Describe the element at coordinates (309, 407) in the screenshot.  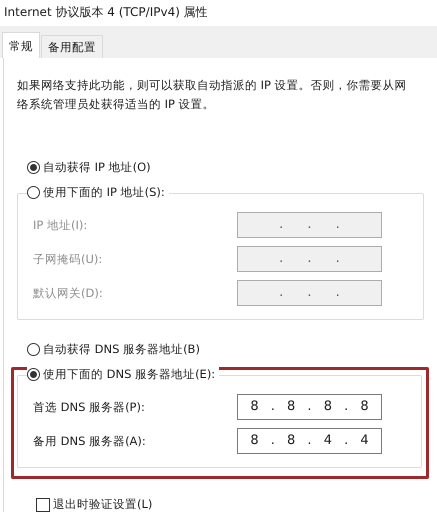
I see `ip-address-field: 8 . 8 . 8 . 8` at that location.